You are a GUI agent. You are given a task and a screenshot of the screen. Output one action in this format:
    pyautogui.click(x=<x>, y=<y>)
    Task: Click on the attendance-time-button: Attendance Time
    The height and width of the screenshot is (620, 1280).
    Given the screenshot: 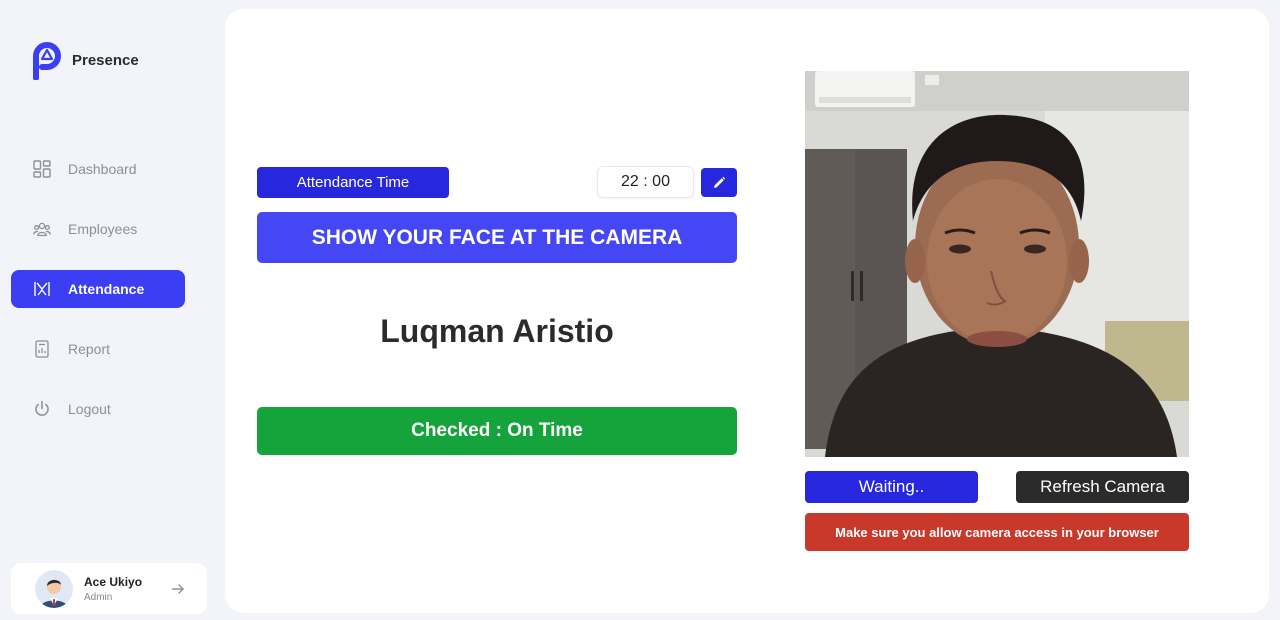 What is the action you would take?
    pyautogui.click(x=353, y=182)
    